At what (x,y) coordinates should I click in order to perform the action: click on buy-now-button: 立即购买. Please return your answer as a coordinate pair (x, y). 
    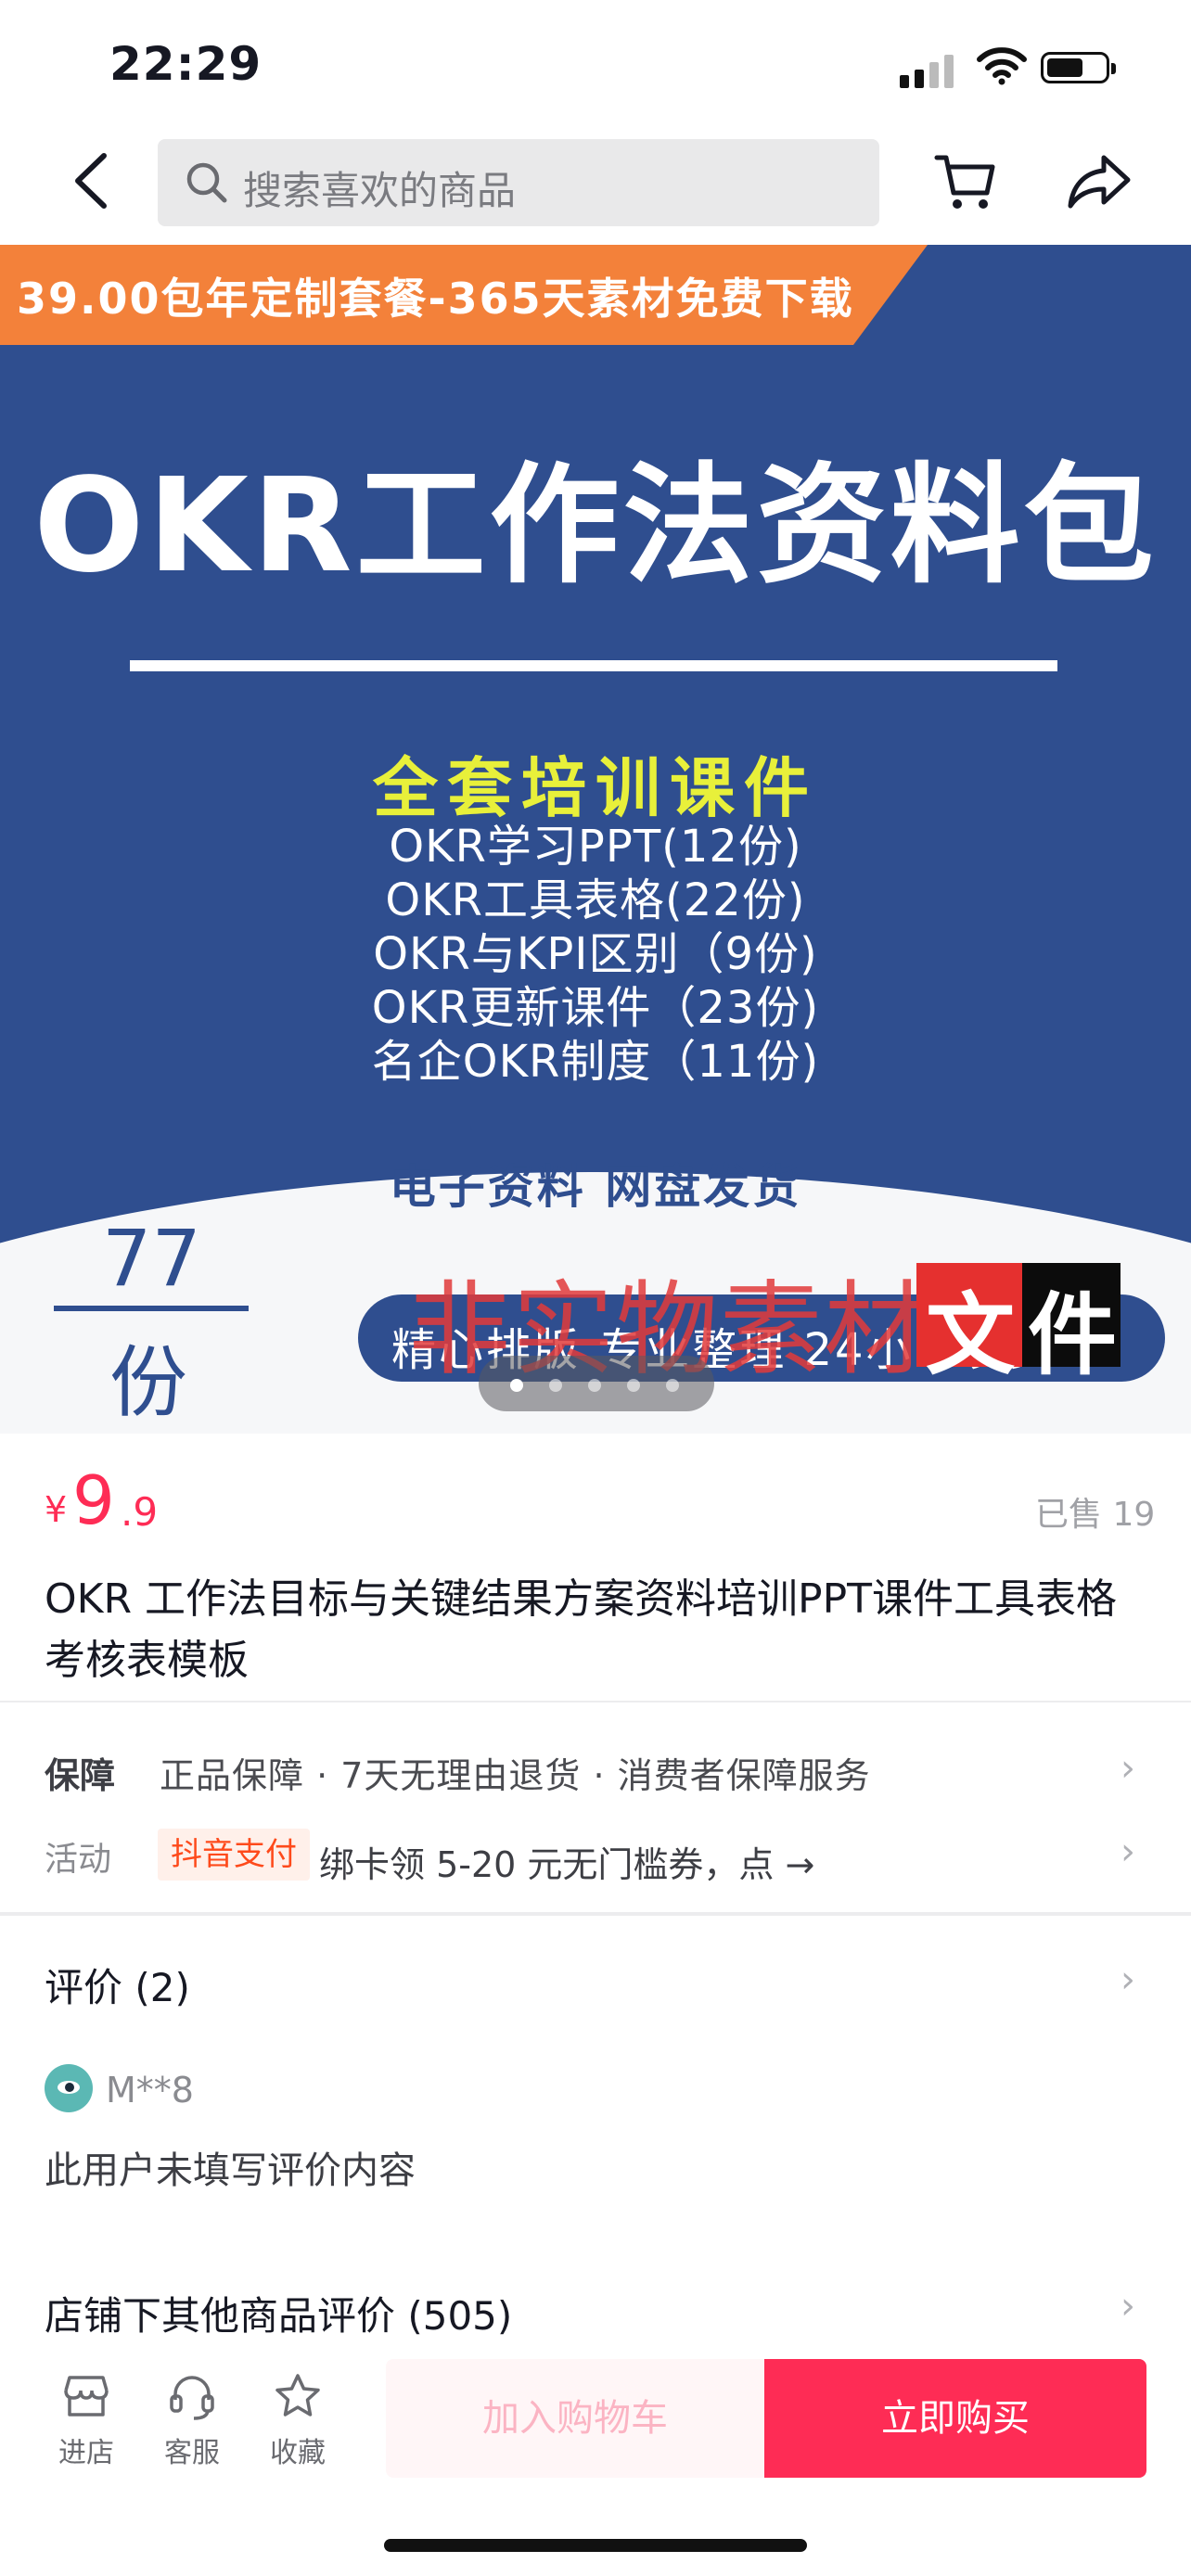
    Looking at the image, I should click on (955, 2419).